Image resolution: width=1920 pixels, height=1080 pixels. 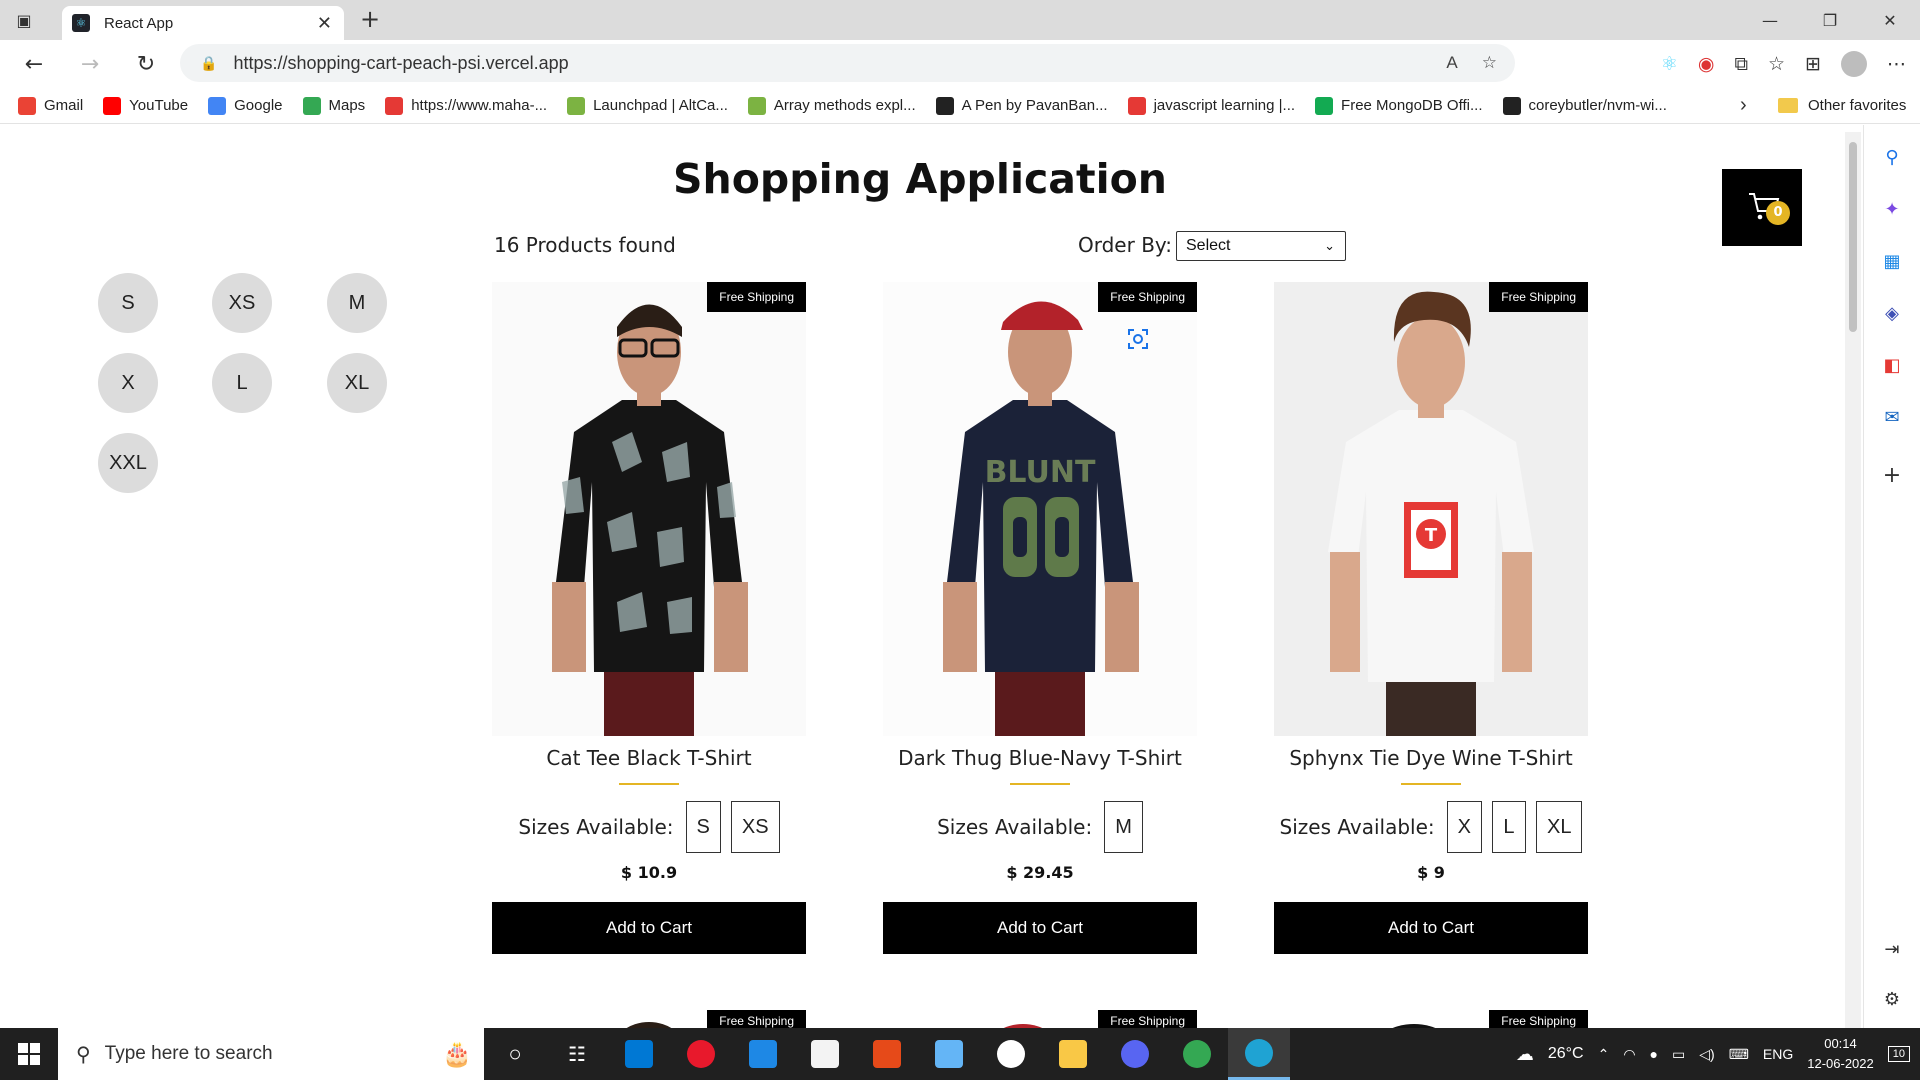 What do you see at coordinates (245, 105) in the screenshot?
I see `bookmark-item: Google` at bounding box center [245, 105].